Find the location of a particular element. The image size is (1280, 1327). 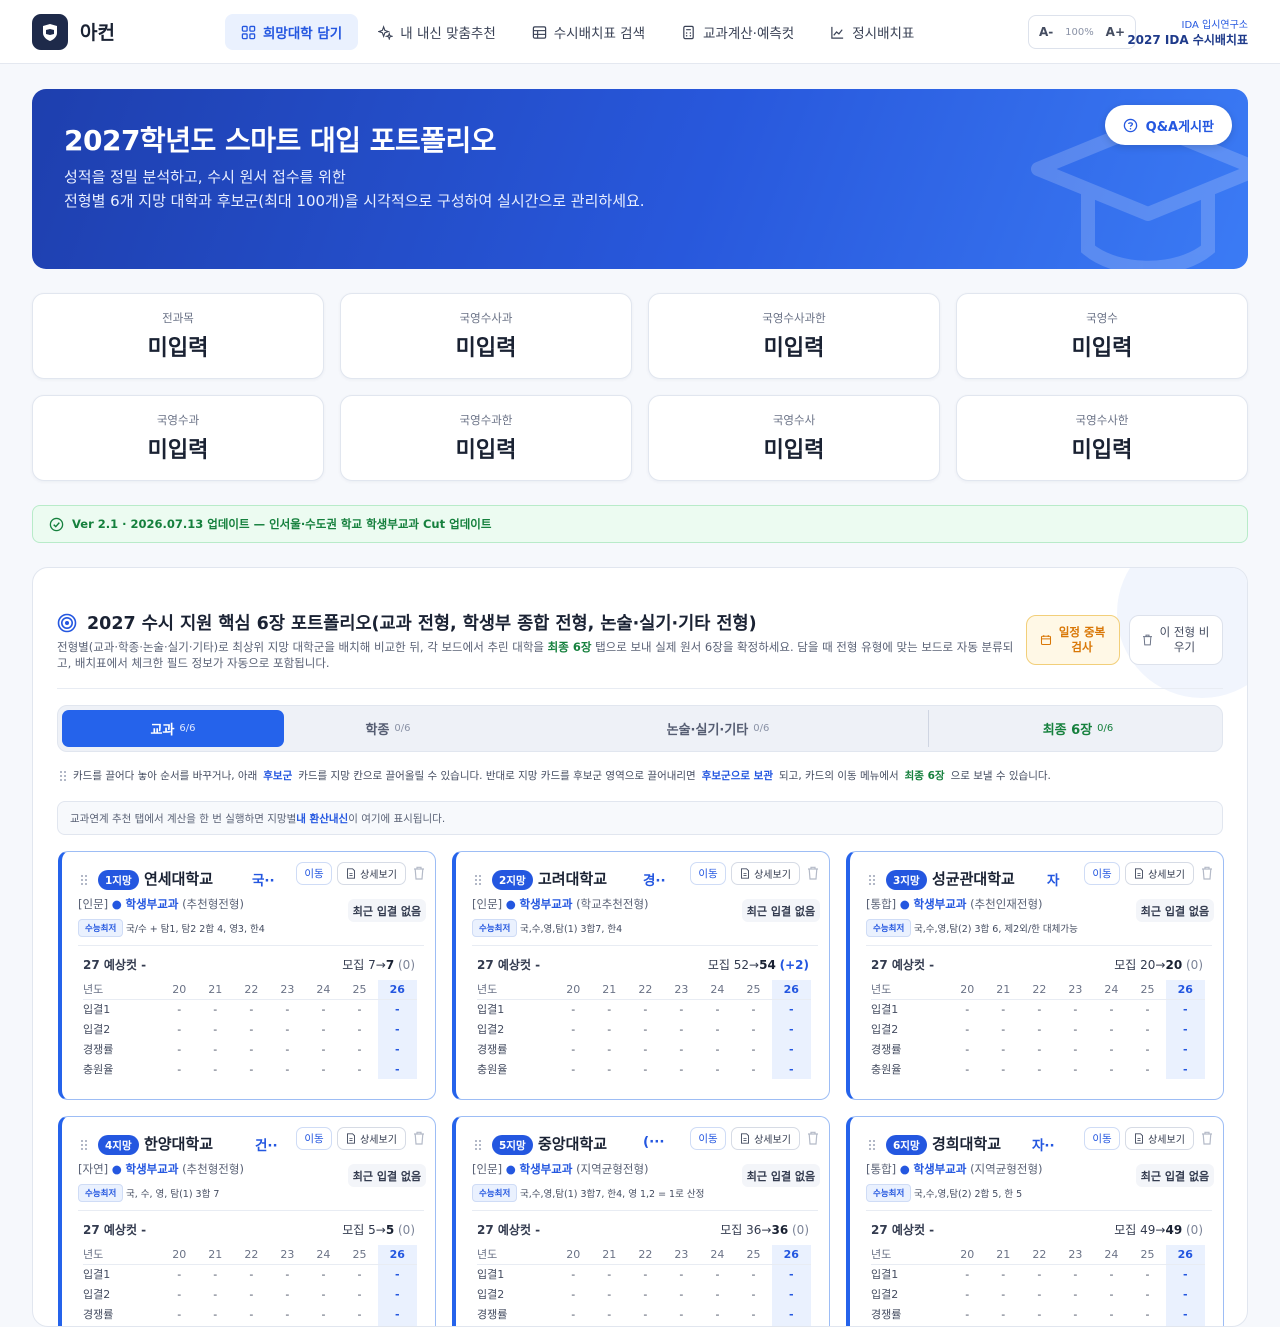

csat-minimum-text: 국,수,영,탐(2) 3합 6, 제2외/한 대체가능 is located at coordinates (996, 929).